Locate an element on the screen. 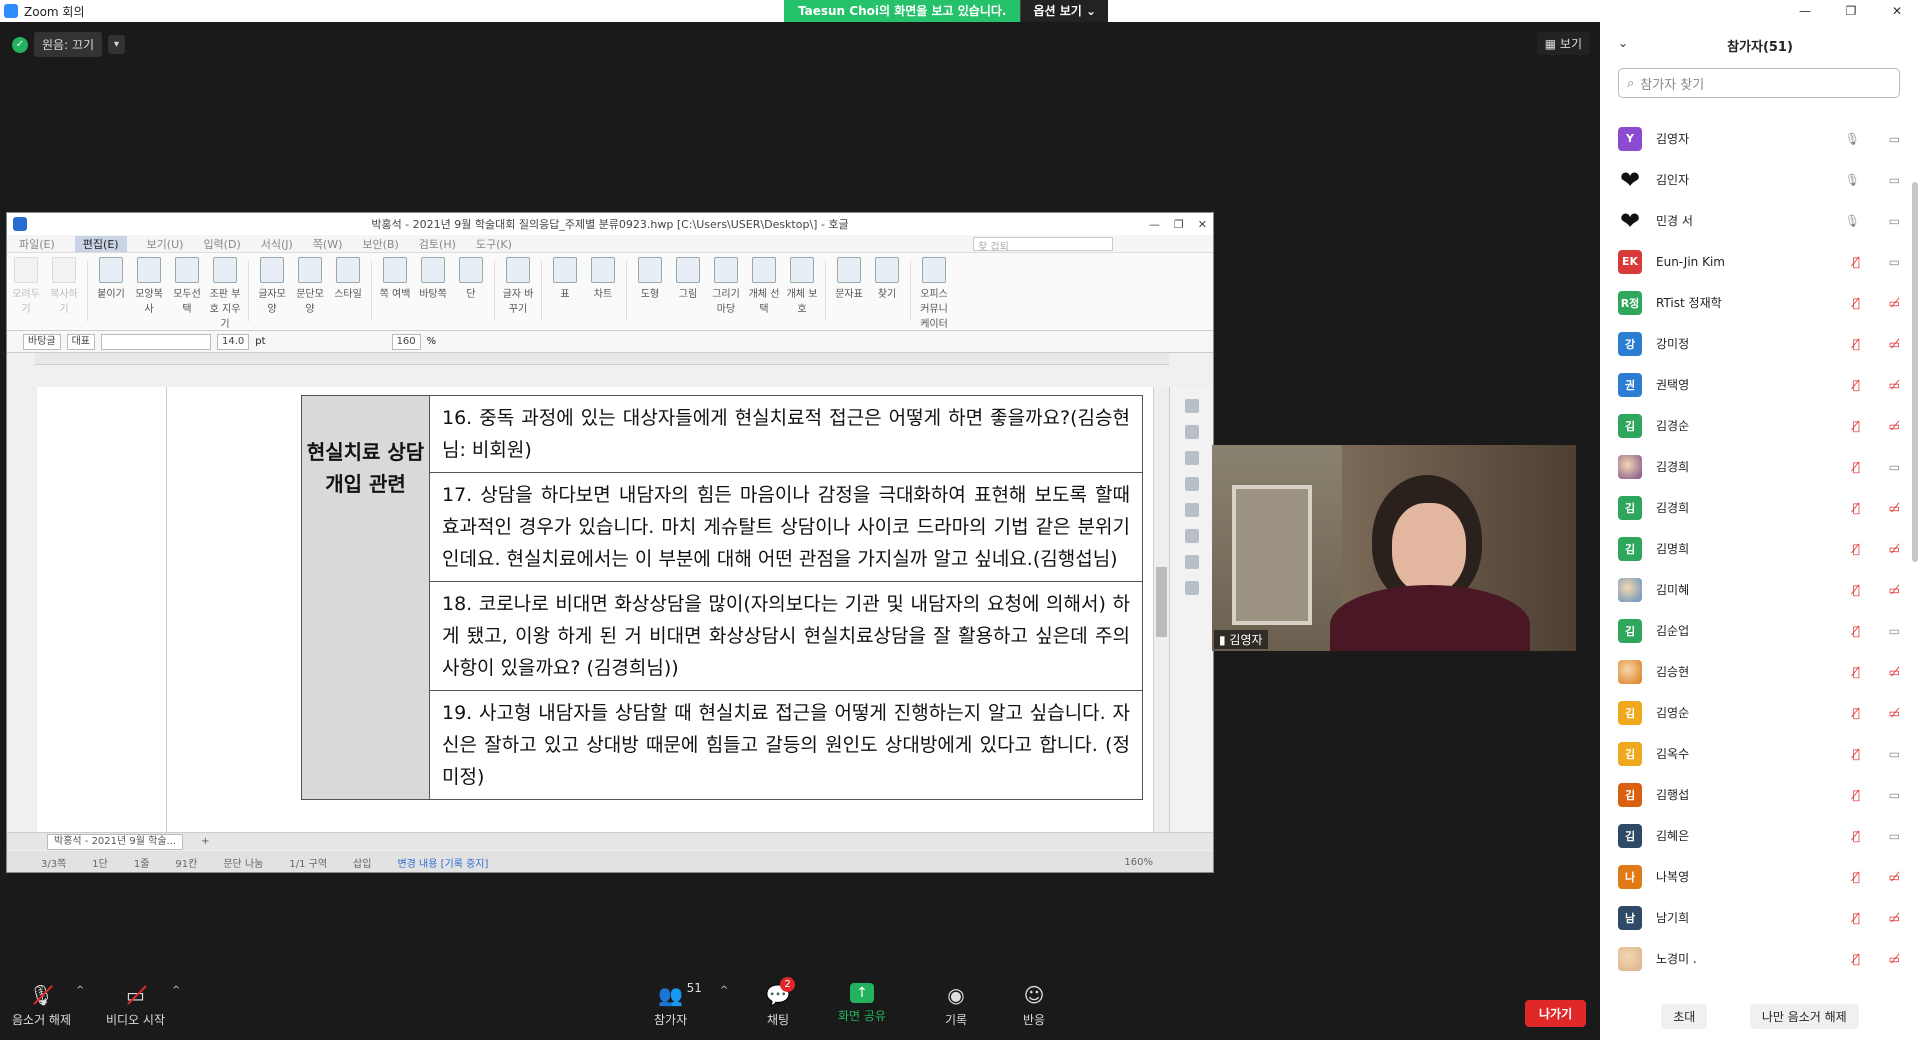  participant-row: 김 김영순 🎙̸ ▭̸ is located at coordinates (1755, 712).